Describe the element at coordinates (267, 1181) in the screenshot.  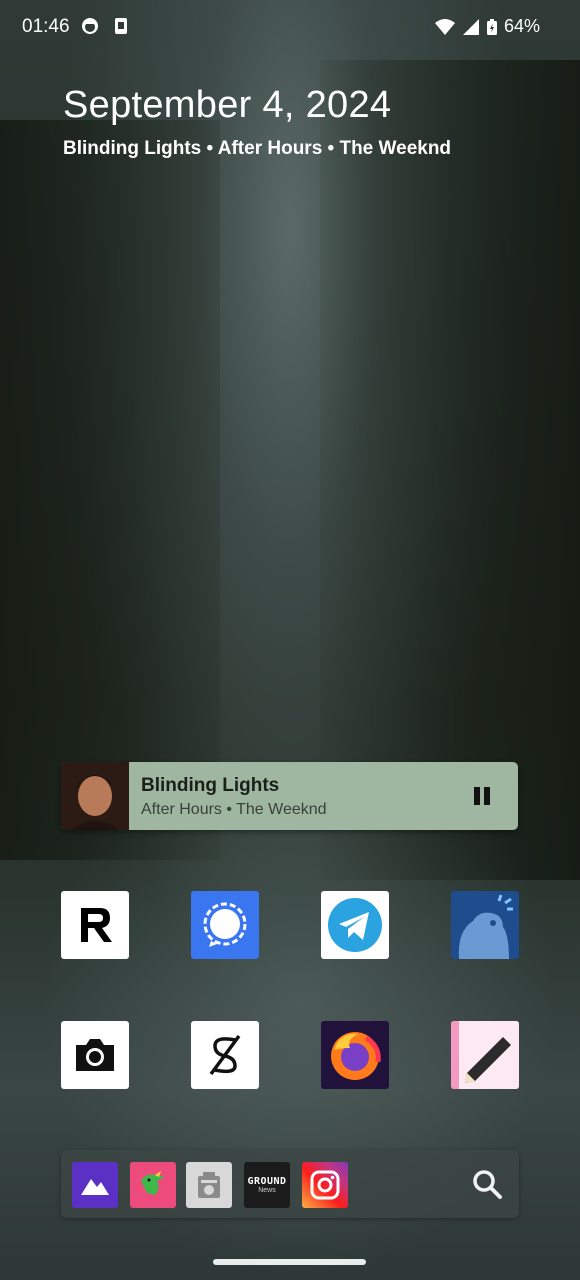
I see `ground-news-label-top: GROUND` at that location.